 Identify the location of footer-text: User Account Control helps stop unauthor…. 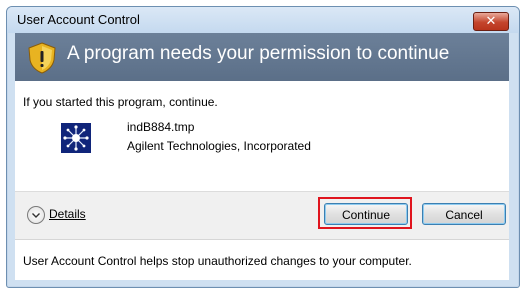
(217, 261).